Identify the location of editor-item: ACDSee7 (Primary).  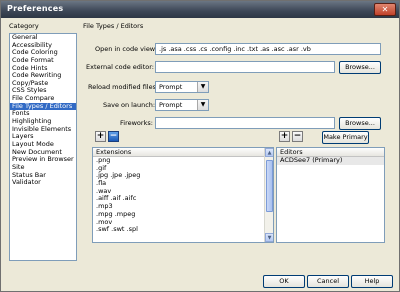
(330, 160).